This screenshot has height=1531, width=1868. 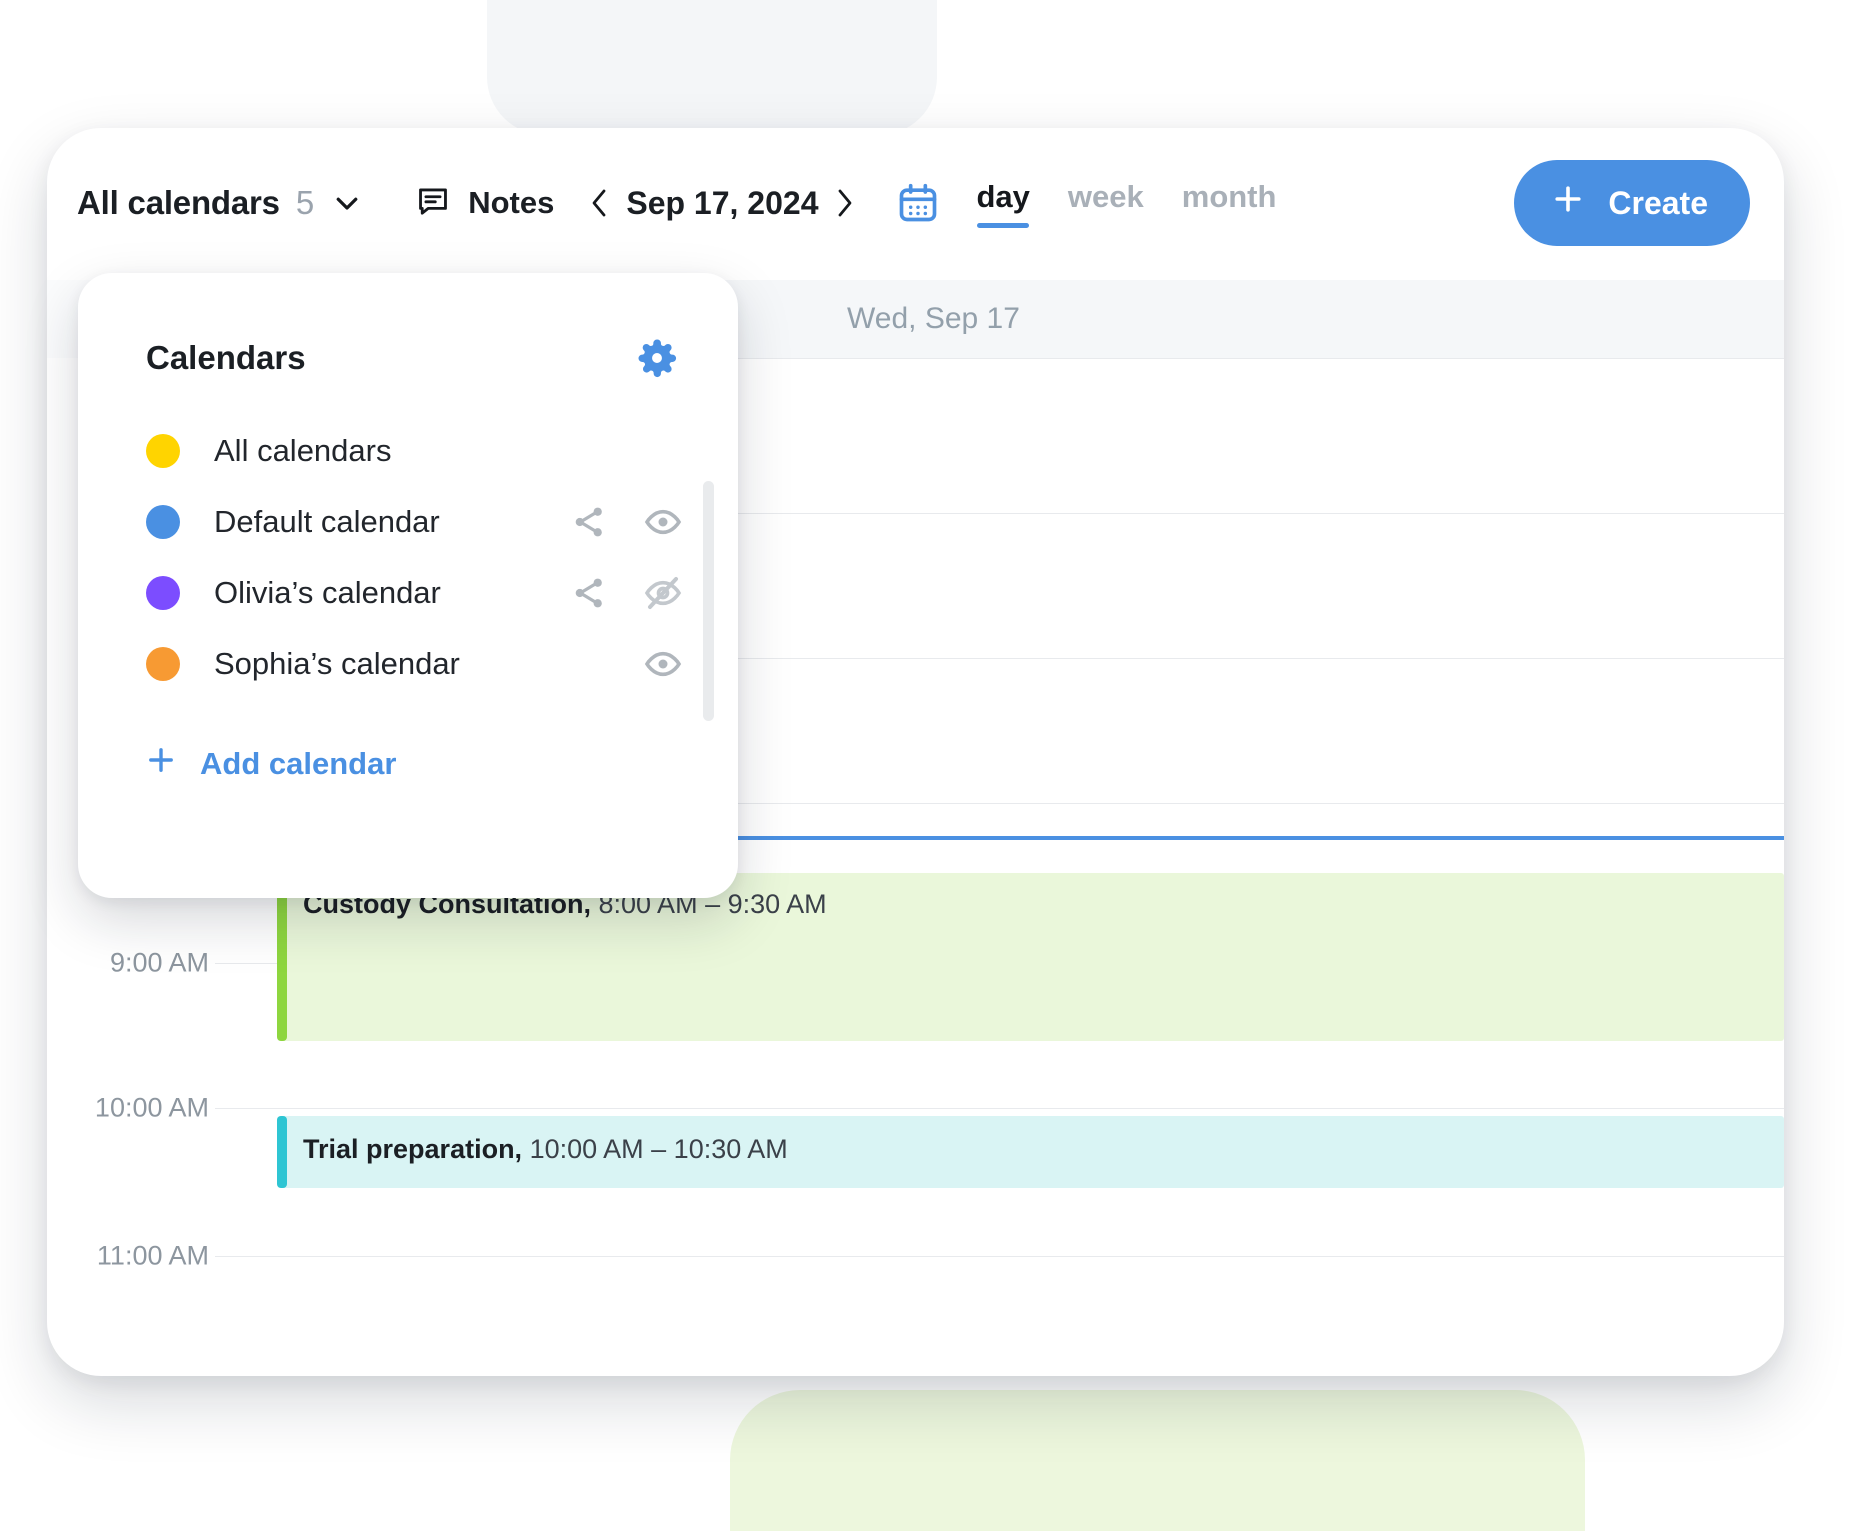 What do you see at coordinates (1106, 203) in the screenshot?
I see `tab-week: week` at bounding box center [1106, 203].